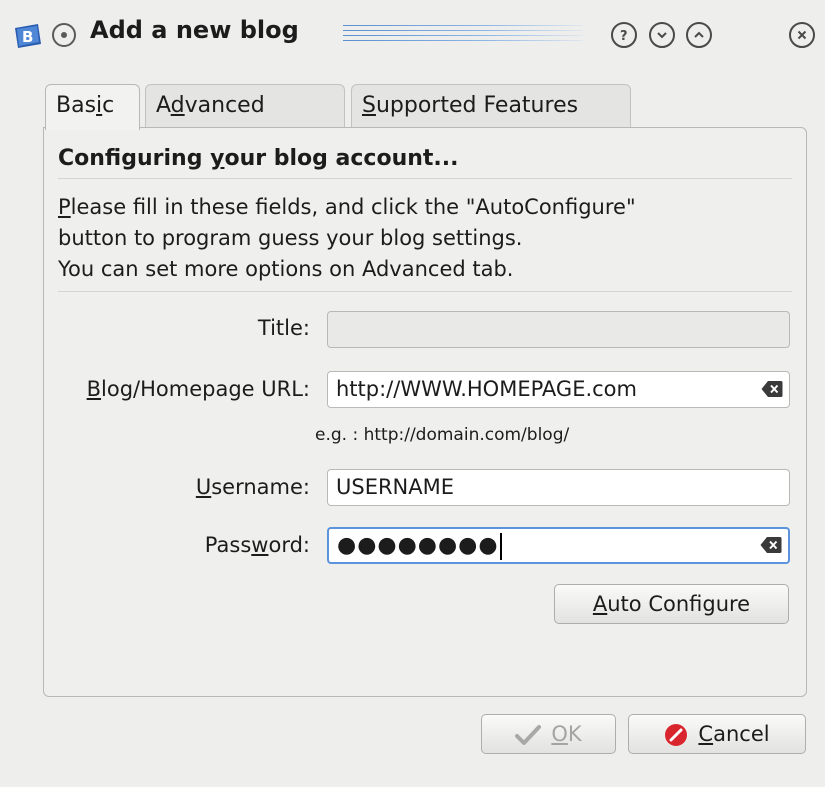  What do you see at coordinates (198, 389) in the screenshot?
I see `url-label: Blog/Homepage URL:` at bounding box center [198, 389].